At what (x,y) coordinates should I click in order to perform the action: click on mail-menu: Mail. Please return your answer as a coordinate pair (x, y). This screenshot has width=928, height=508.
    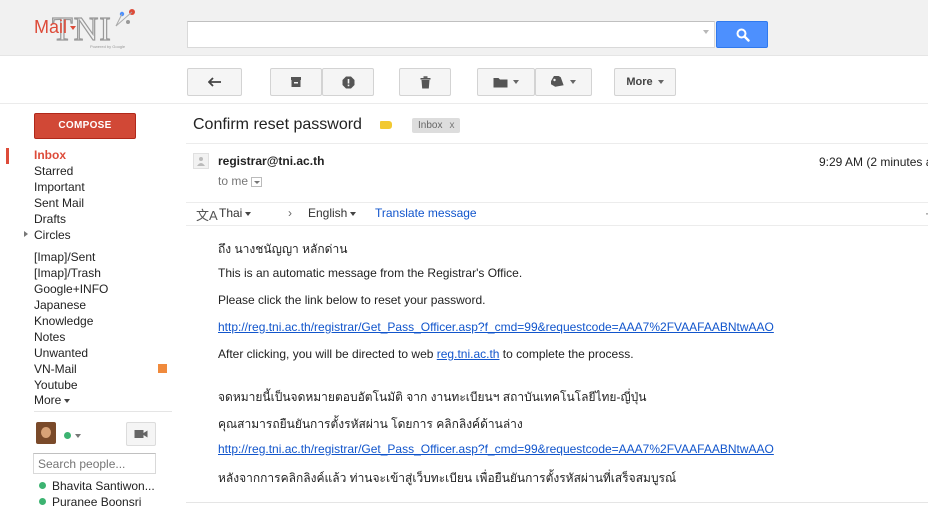
    Looking at the image, I should click on (55, 27).